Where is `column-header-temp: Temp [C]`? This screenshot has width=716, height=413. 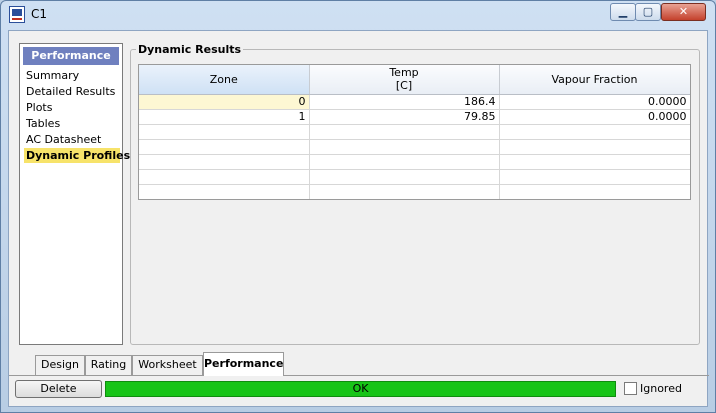 column-header-temp: Temp [C] is located at coordinates (404, 80).